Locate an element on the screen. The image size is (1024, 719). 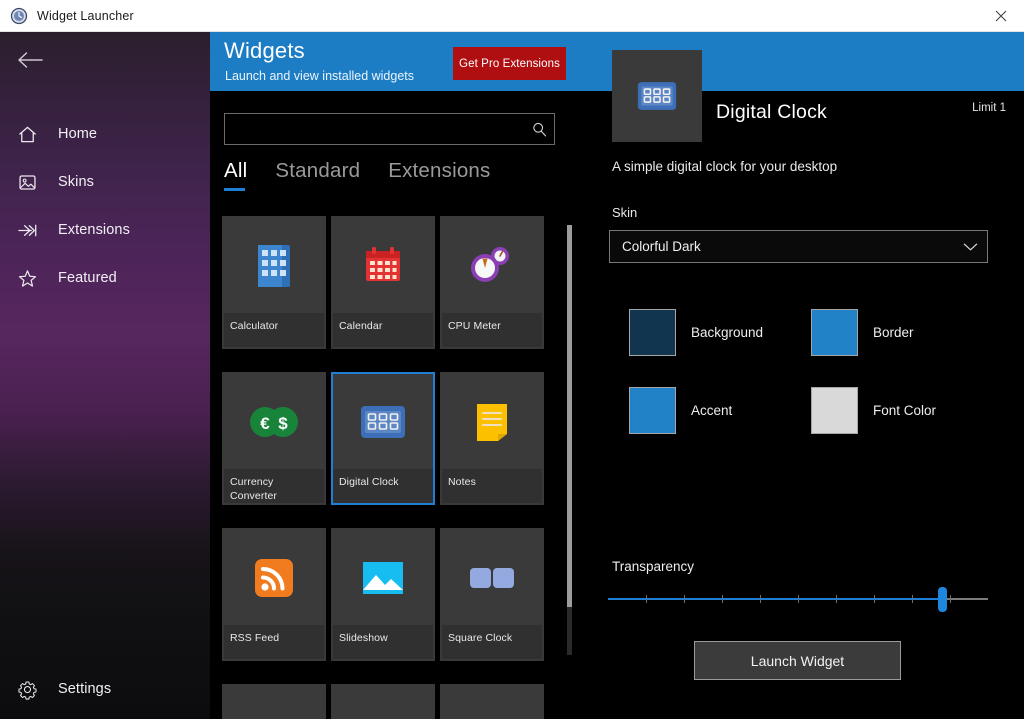
sidebar-item-settings: Settings is located at coordinates (105, 689).